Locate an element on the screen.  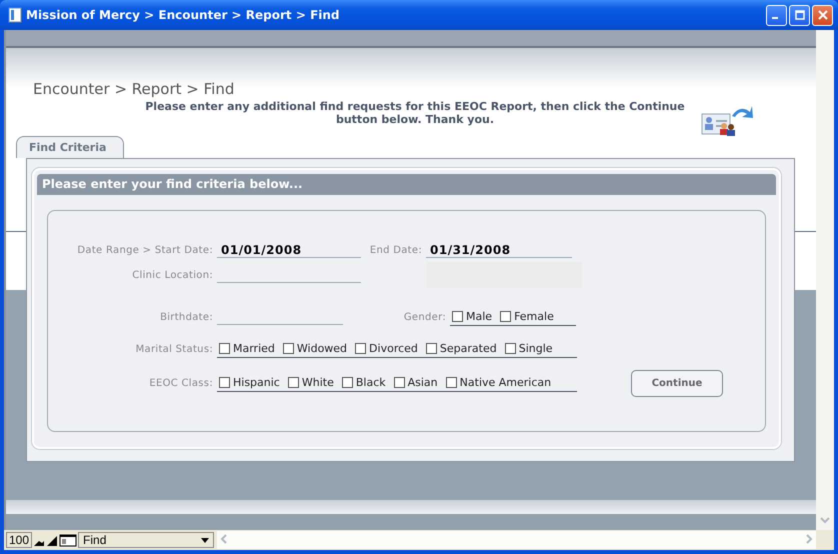
minimize-icon is located at coordinates (775, 18).